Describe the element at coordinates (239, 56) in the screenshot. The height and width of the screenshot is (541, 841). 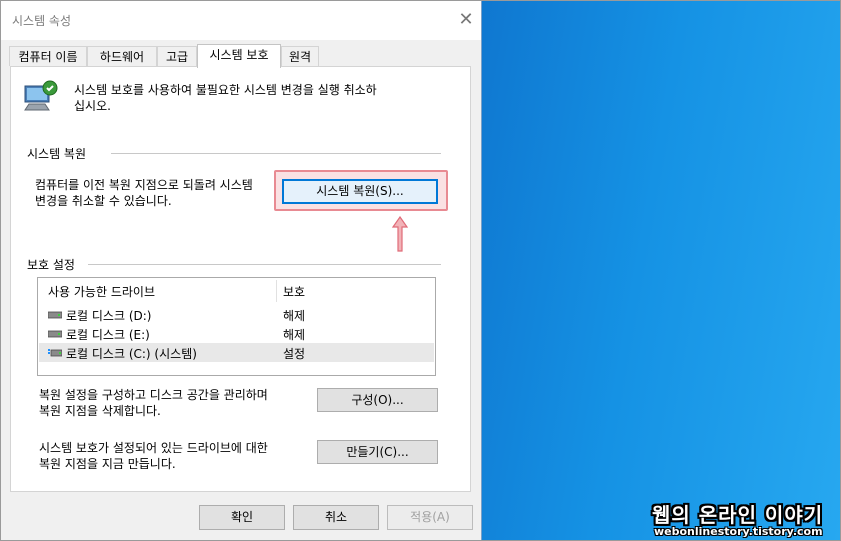
I see `tab-system-protection: 시스템 보호` at that location.